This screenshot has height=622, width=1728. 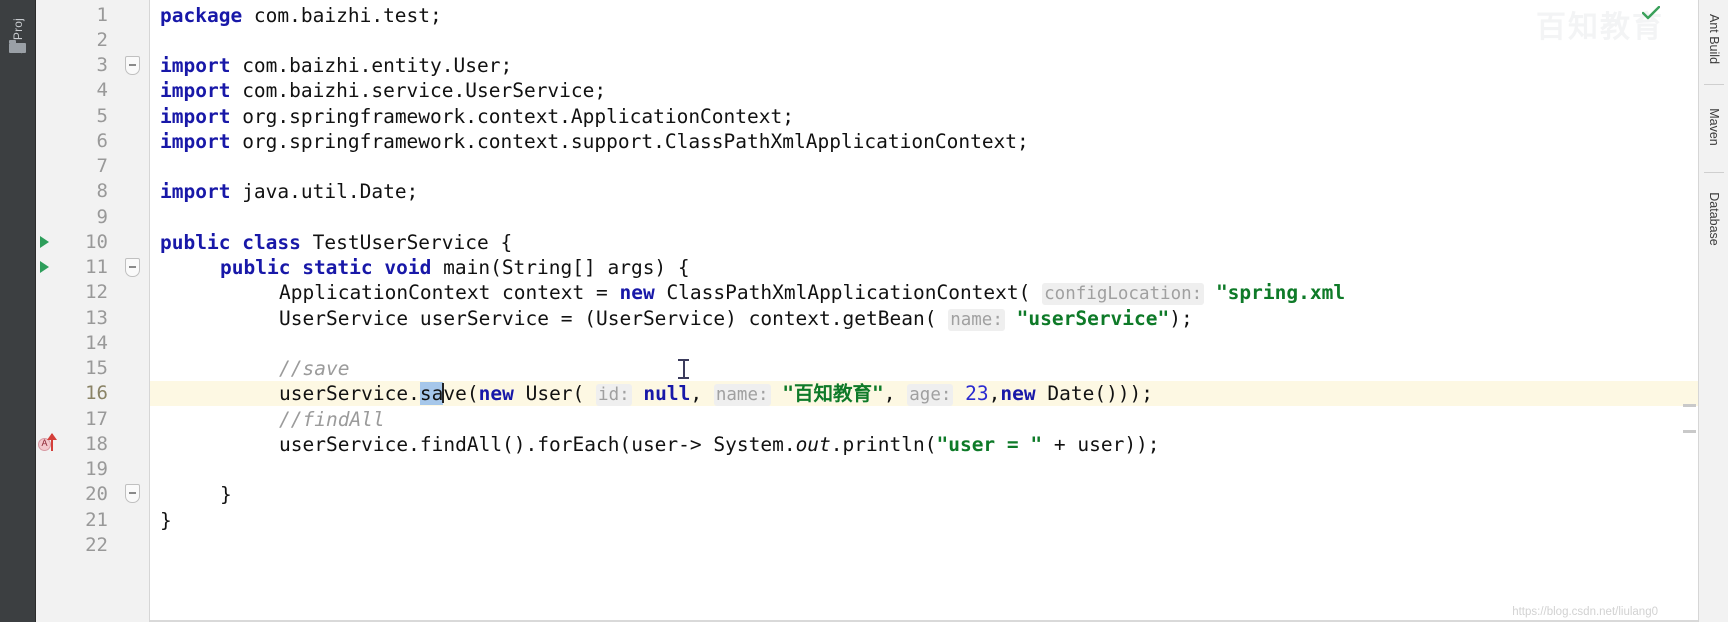 I want to click on sidebar-item-ant-build-label: Ant Build, so click(x=1714, y=39).